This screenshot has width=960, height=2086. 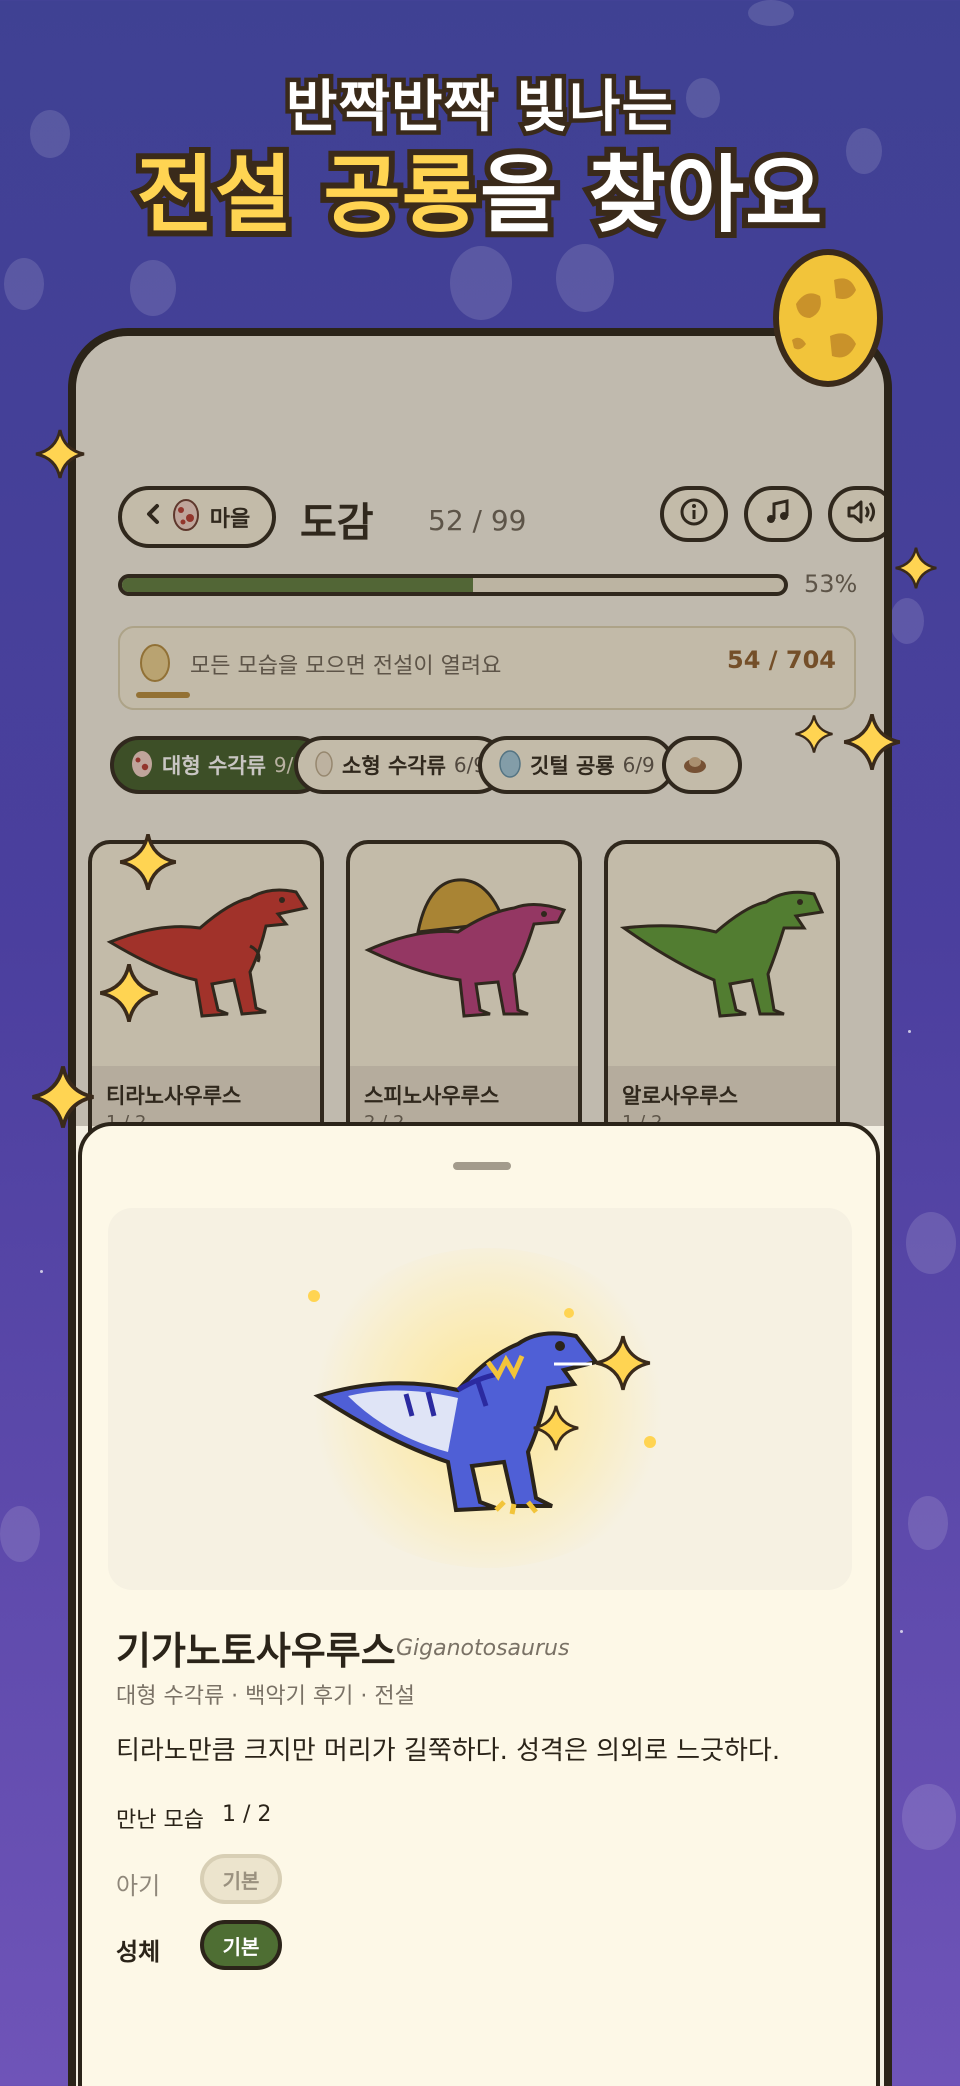 What do you see at coordinates (160, 1820) in the screenshot?
I see `met-forms-label: 만난 모습` at bounding box center [160, 1820].